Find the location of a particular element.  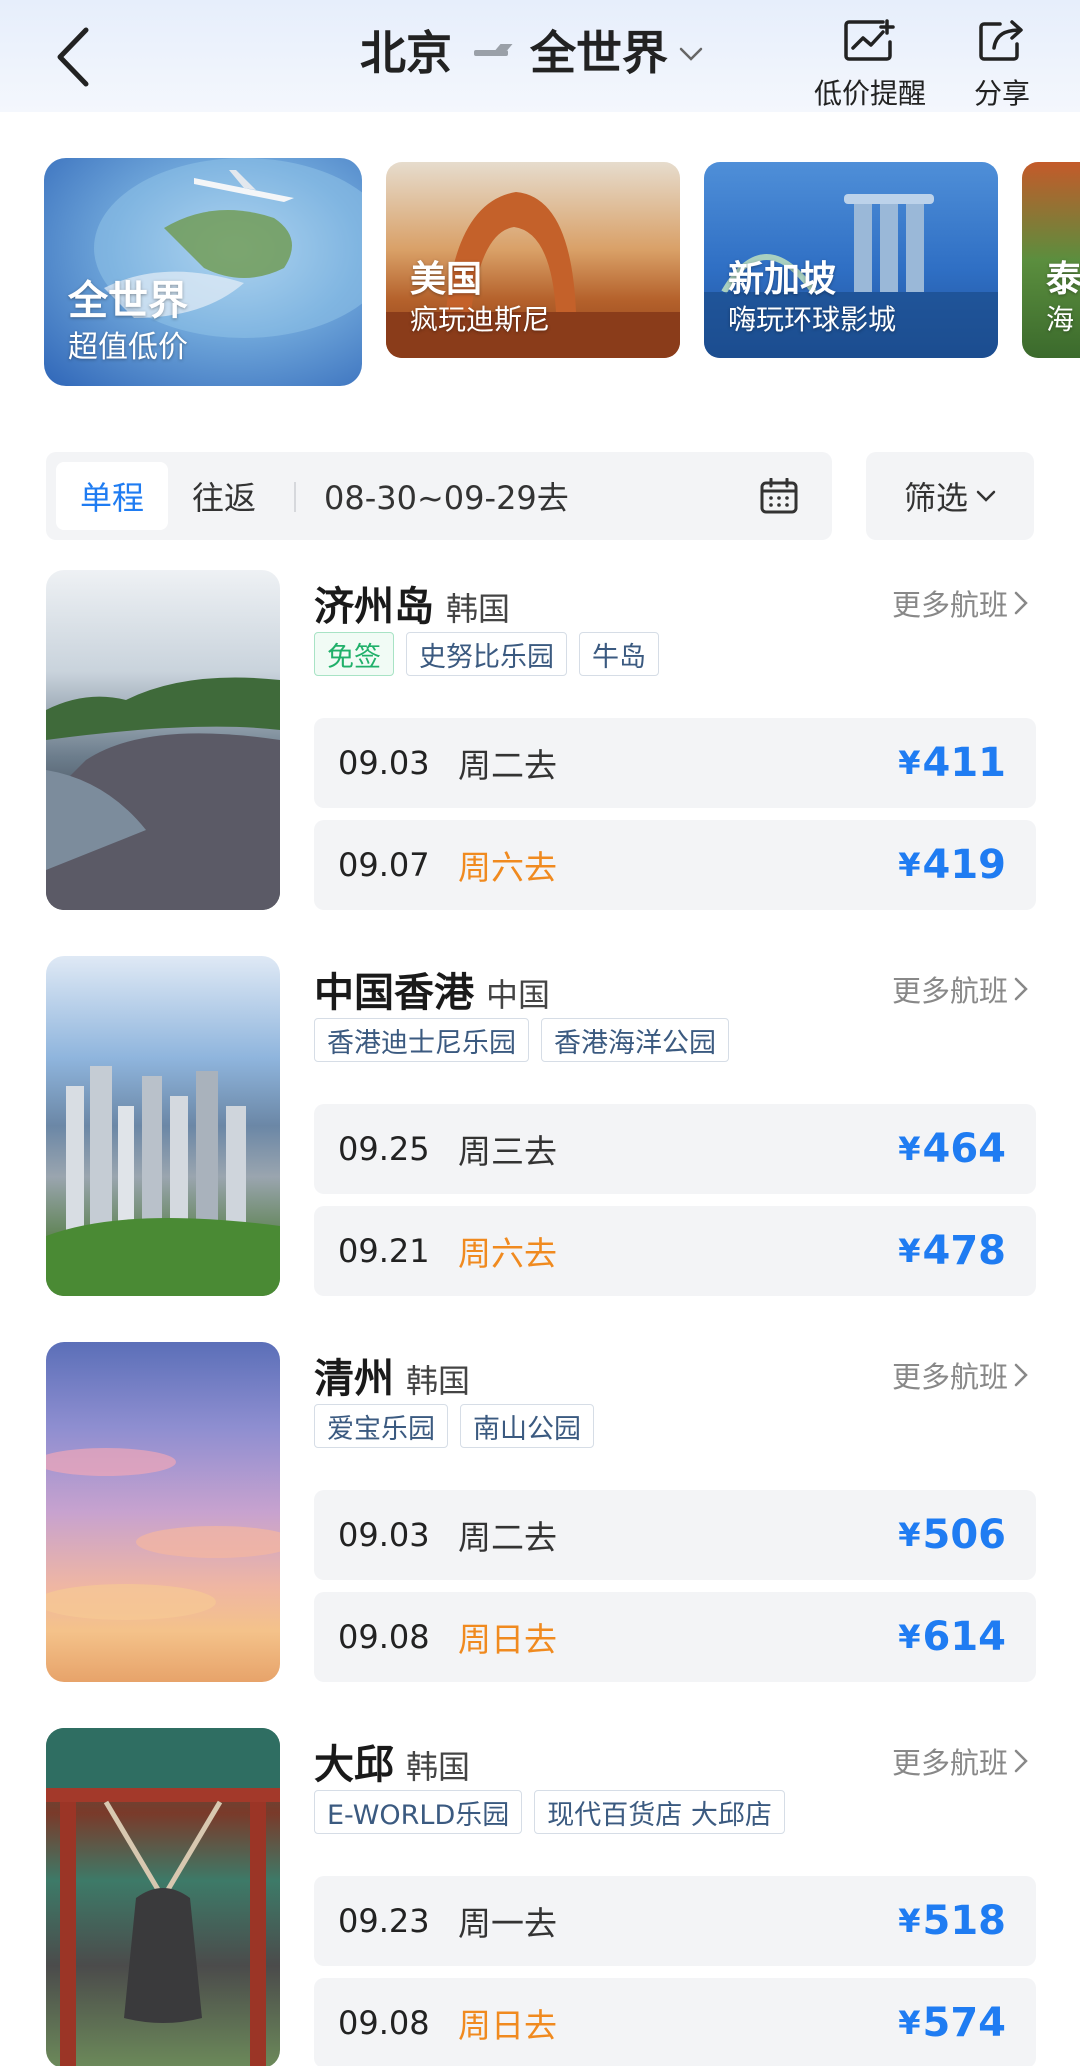

city-skyline-image is located at coordinates (163, 1181).